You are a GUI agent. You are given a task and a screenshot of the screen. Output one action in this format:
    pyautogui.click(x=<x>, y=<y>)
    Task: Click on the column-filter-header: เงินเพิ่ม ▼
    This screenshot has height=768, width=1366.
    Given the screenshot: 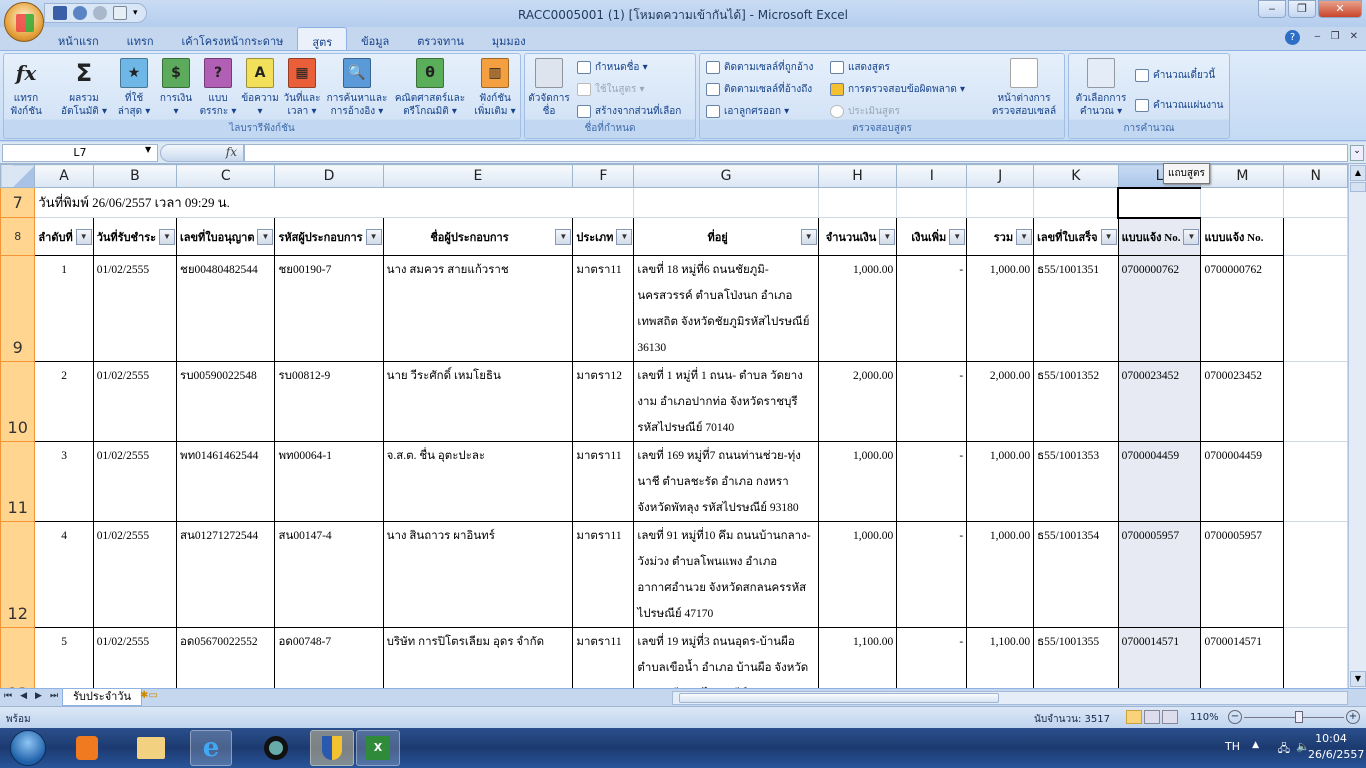 What is the action you would take?
    pyautogui.click(x=932, y=236)
    